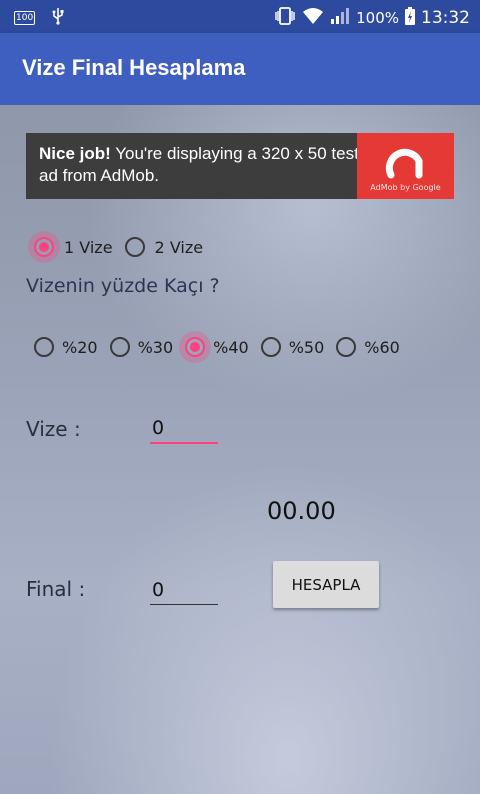  What do you see at coordinates (75, 153) in the screenshot?
I see `ad-bold-text: Nice job!` at bounding box center [75, 153].